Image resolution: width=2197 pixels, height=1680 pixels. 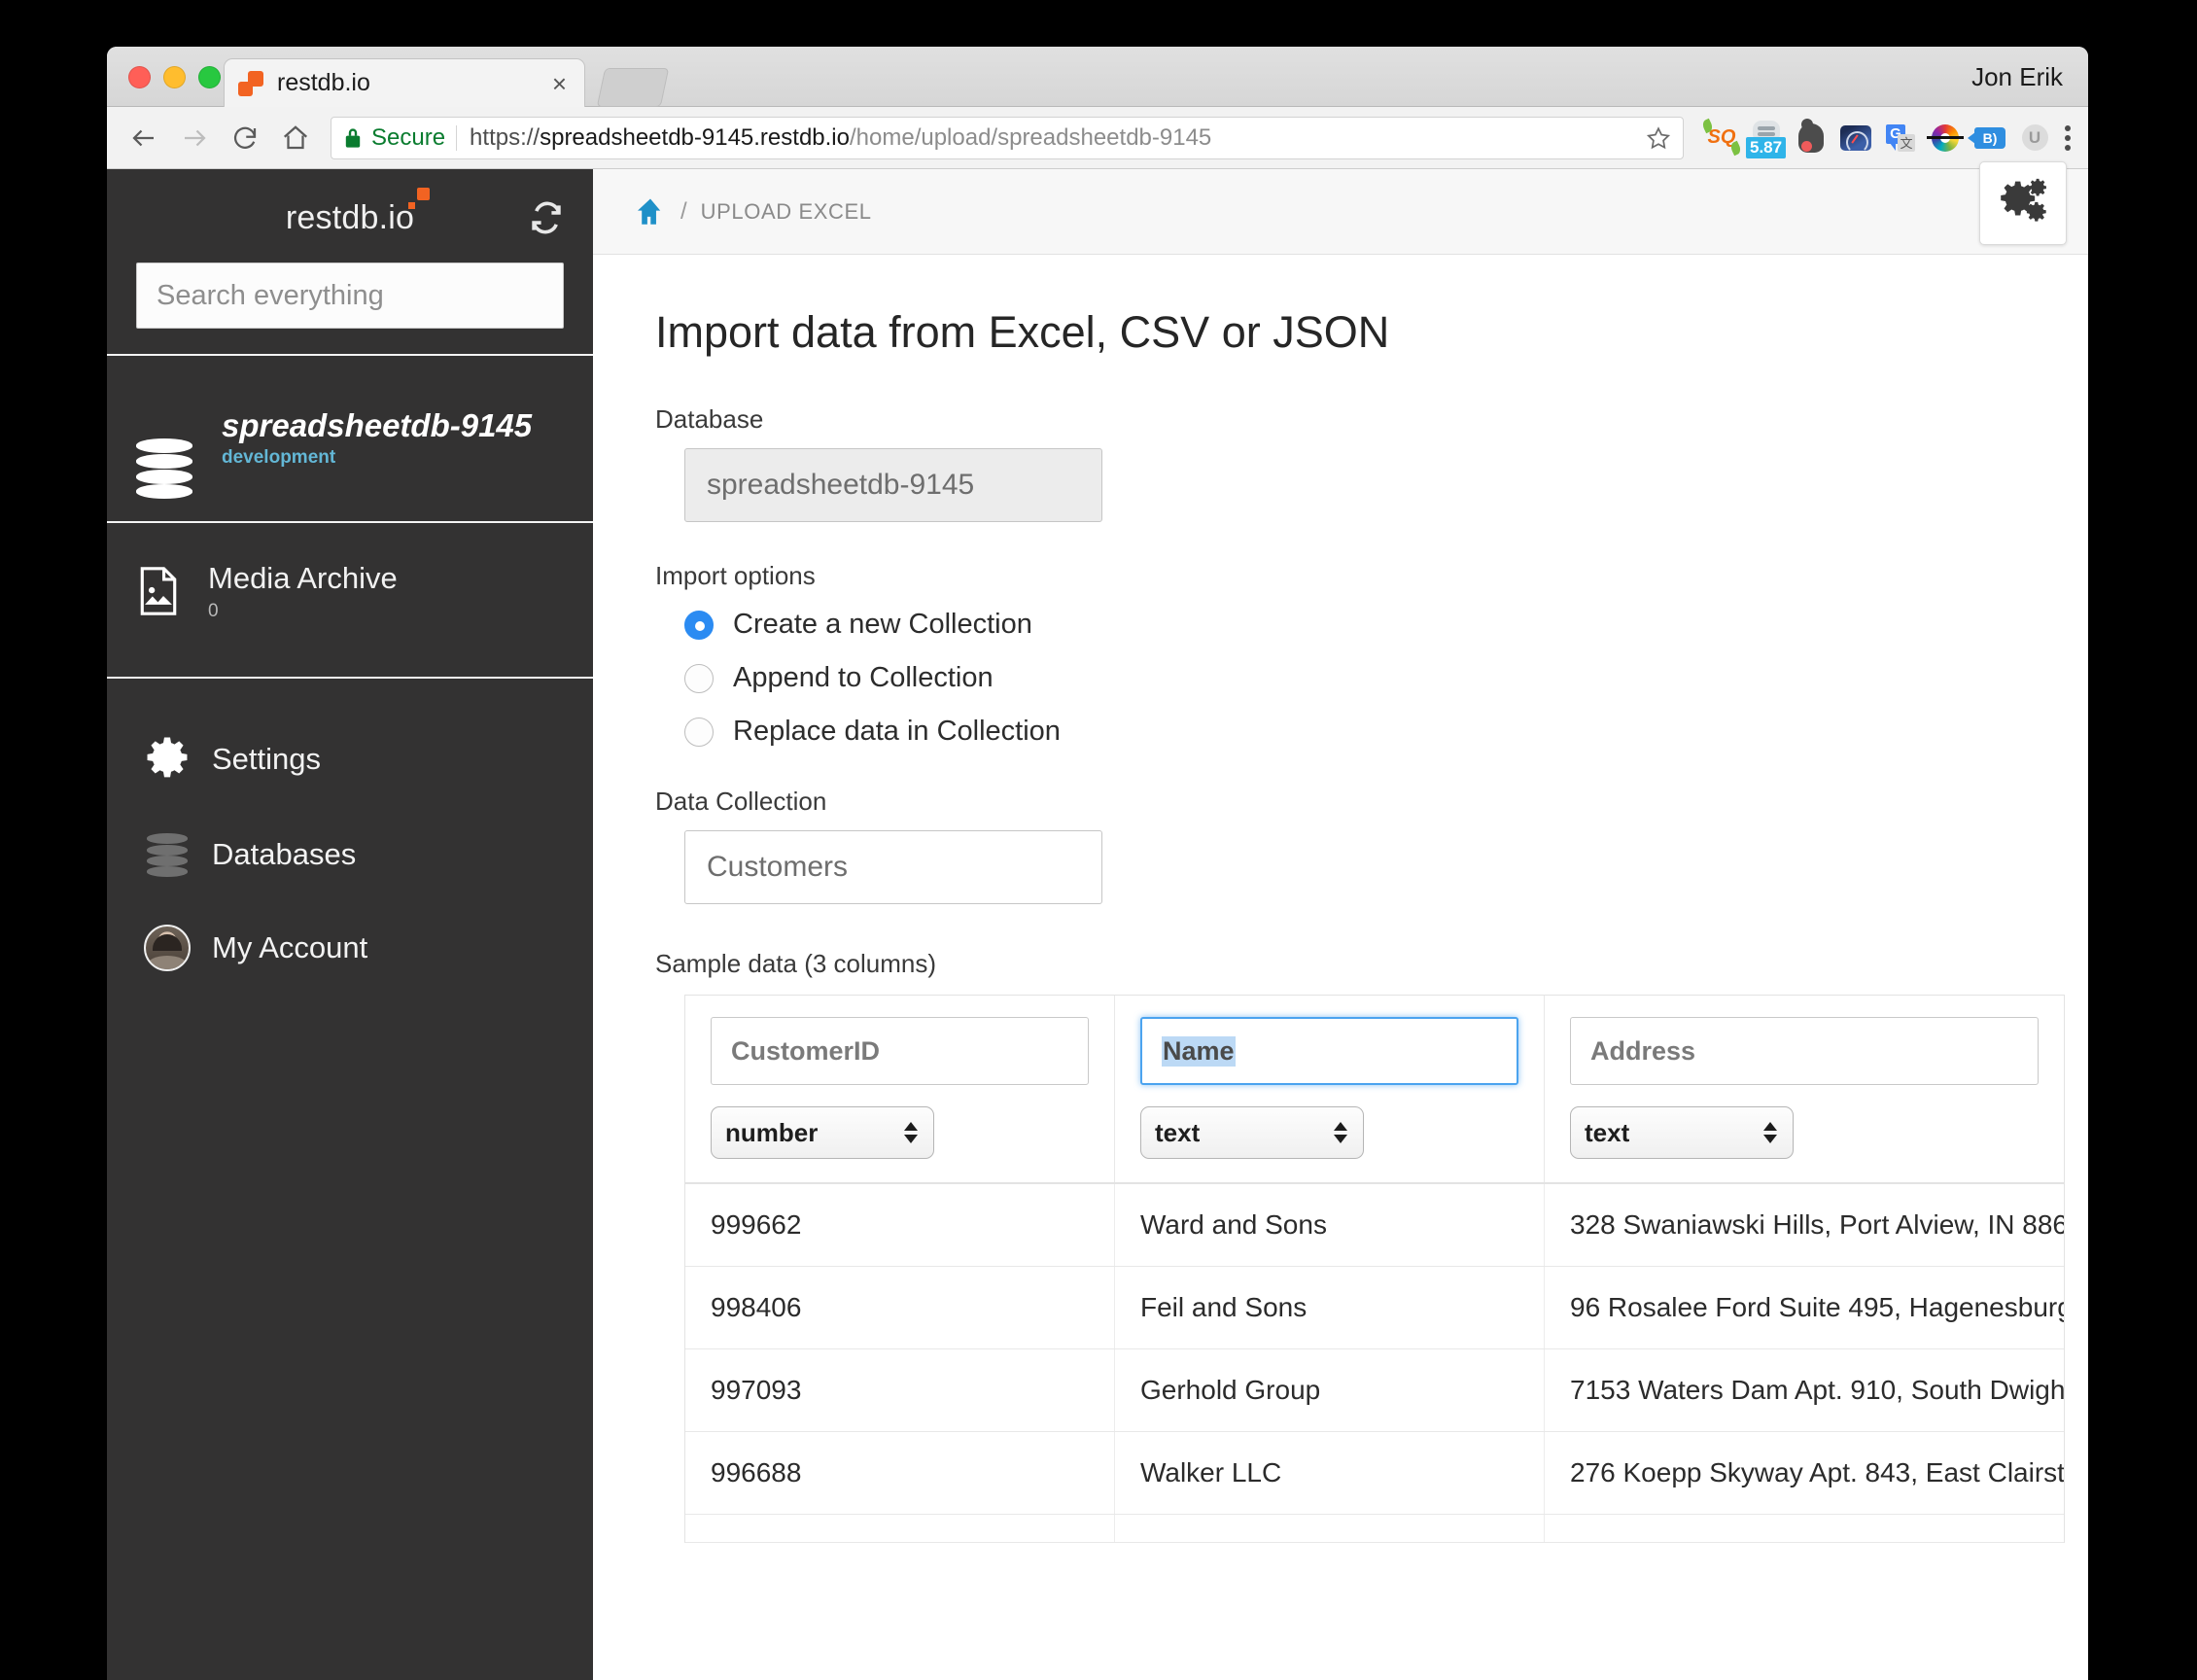 What do you see at coordinates (1607, 1132) in the screenshot?
I see `column-type-value-3: text` at bounding box center [1607, 1132].